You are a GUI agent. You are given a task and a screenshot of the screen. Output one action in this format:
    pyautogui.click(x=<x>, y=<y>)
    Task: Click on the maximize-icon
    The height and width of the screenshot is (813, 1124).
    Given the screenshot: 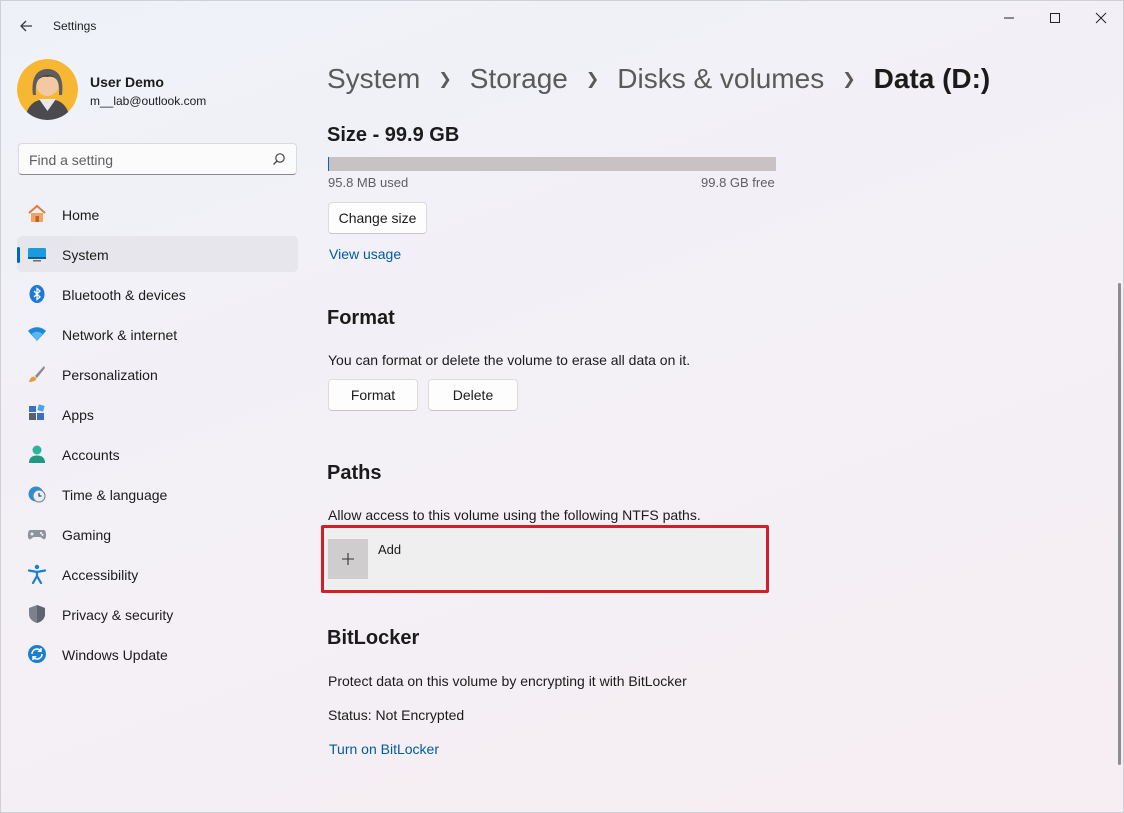 What is the action you would take?
    pyautogui.click(x=1055, y=18)
    